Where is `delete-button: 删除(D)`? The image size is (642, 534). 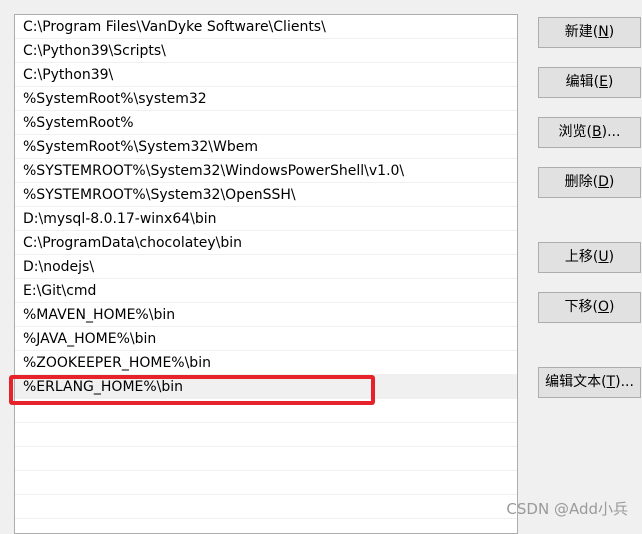 delete-button: 删除(D) is located at coordinates (589, 182).